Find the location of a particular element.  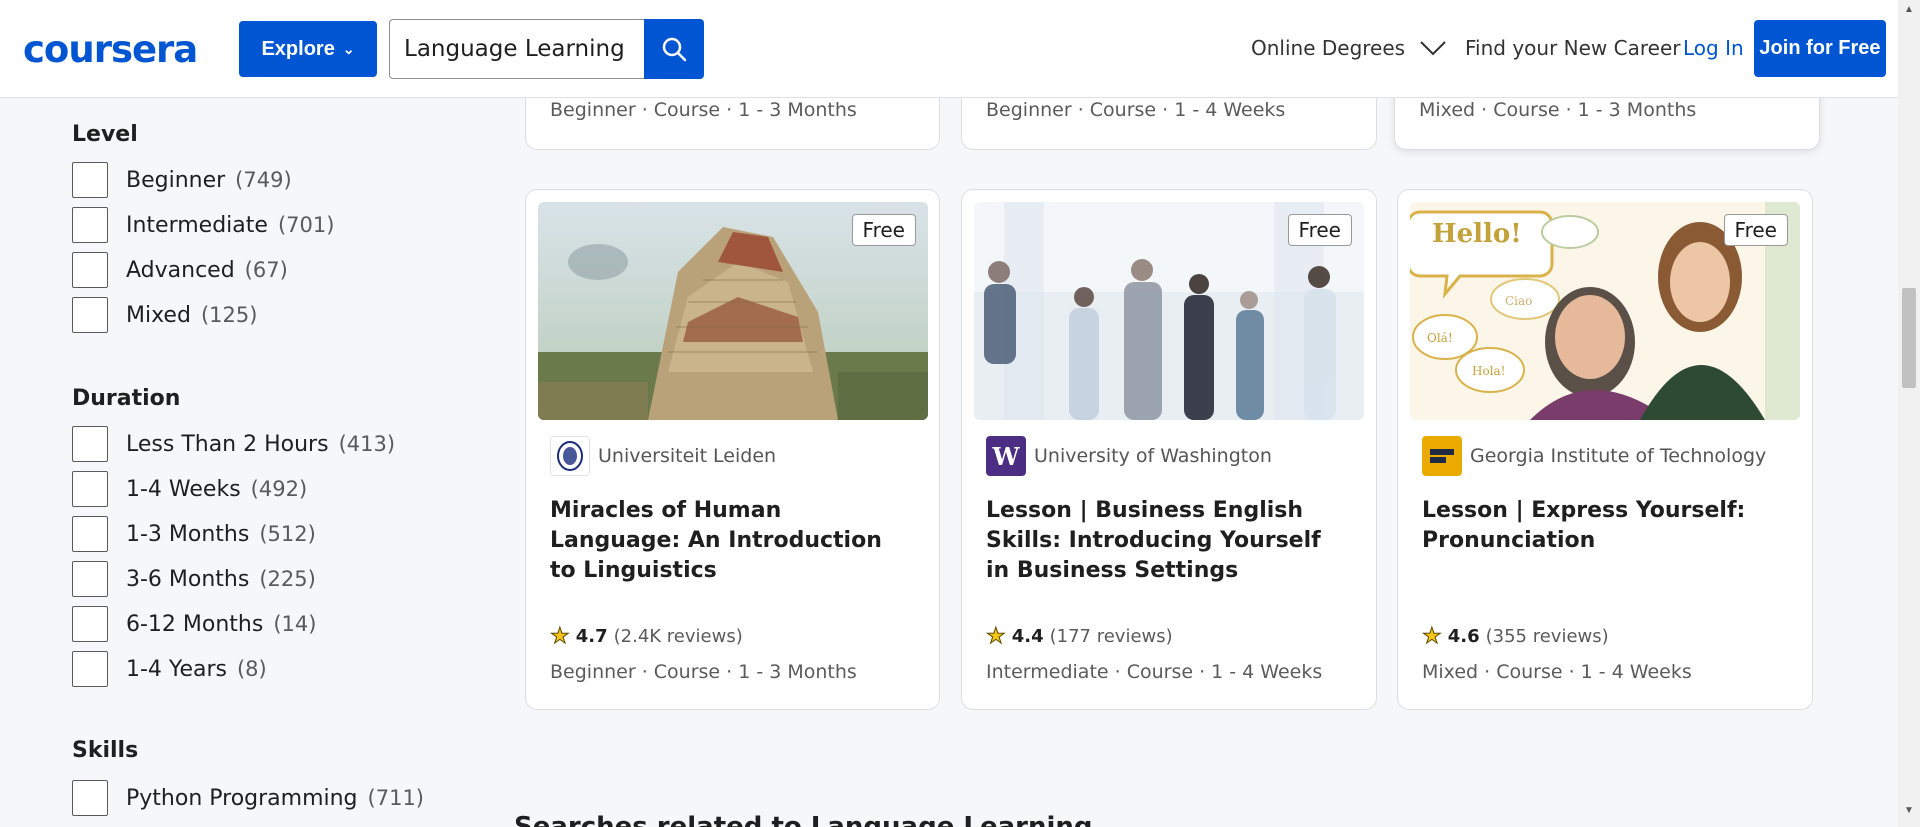

online-degrees-label: Online Degrees is located at coordinates (1328, 48).